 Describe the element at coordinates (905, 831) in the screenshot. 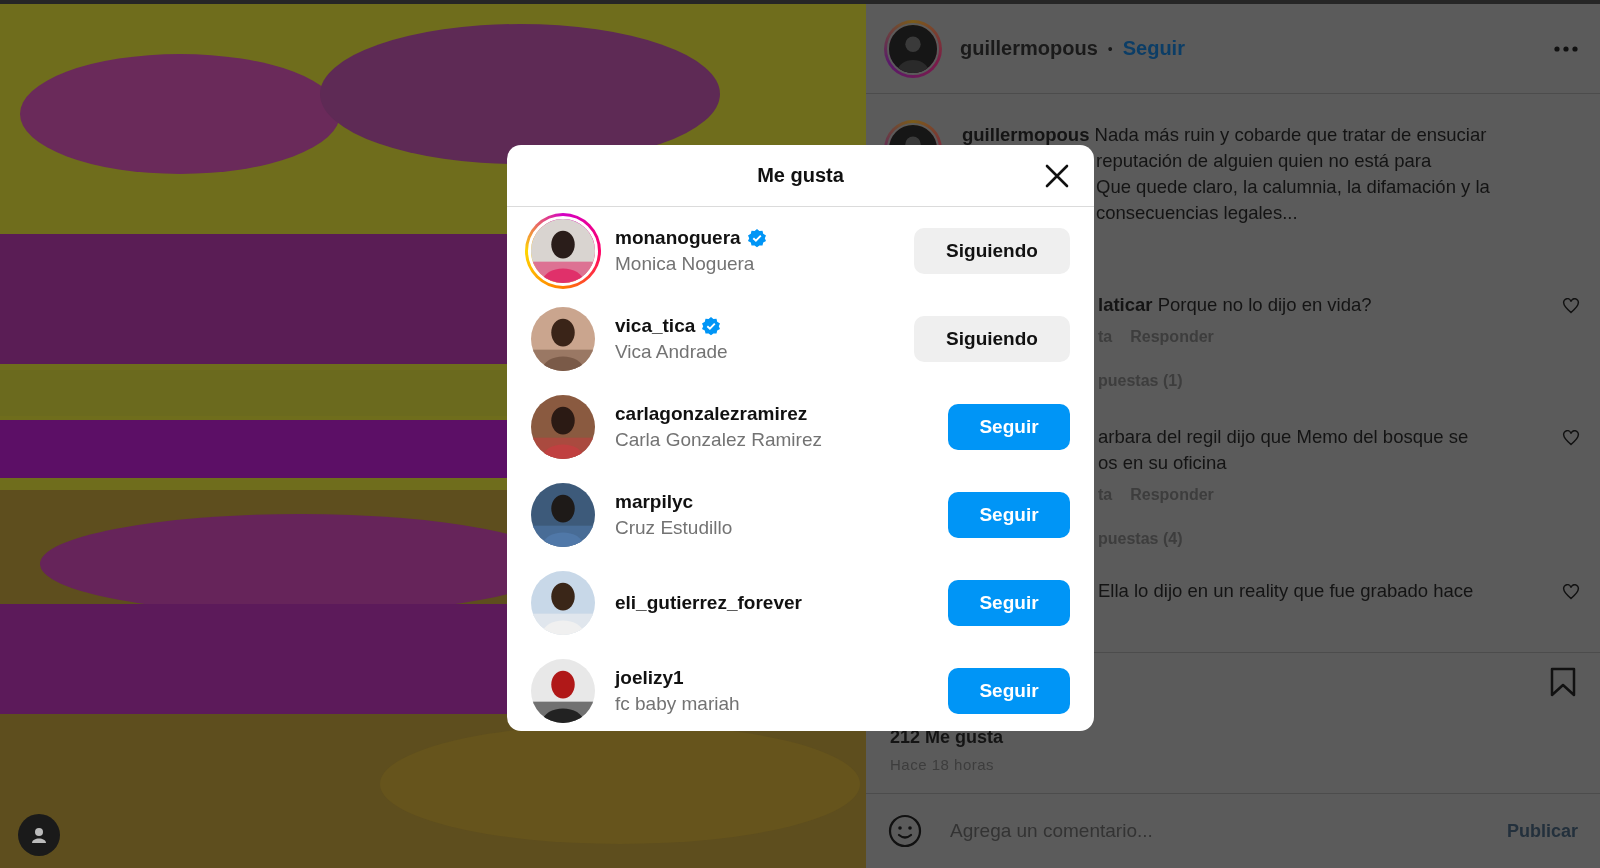

I see `emoji-icon` at that location.